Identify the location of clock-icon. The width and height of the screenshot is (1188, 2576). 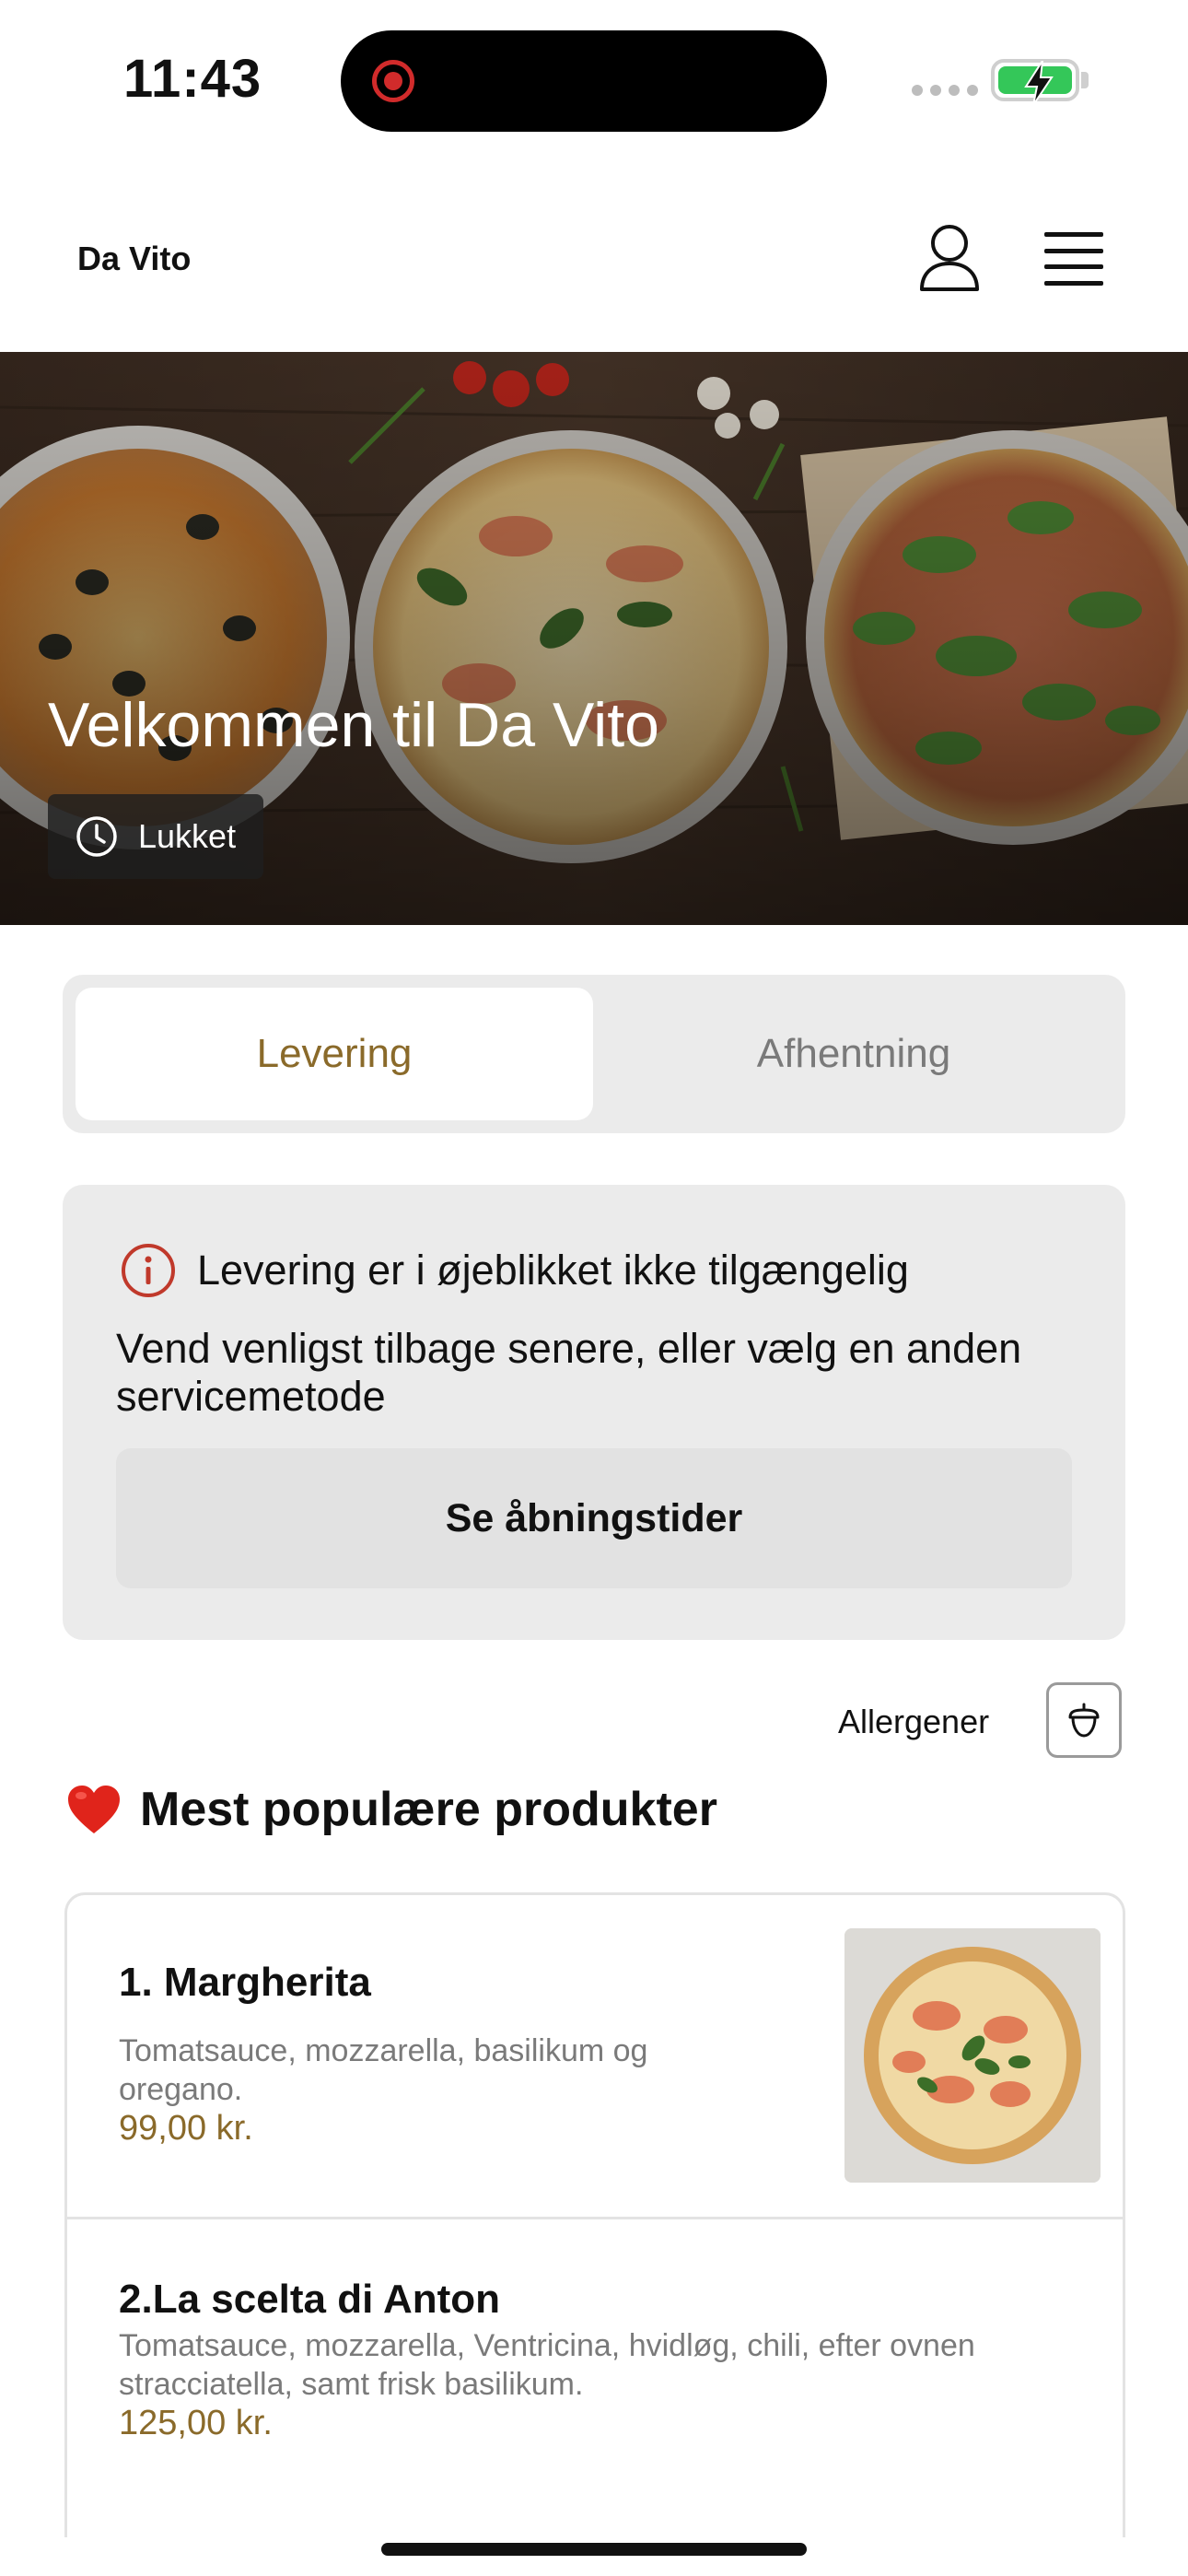
(96, 837).